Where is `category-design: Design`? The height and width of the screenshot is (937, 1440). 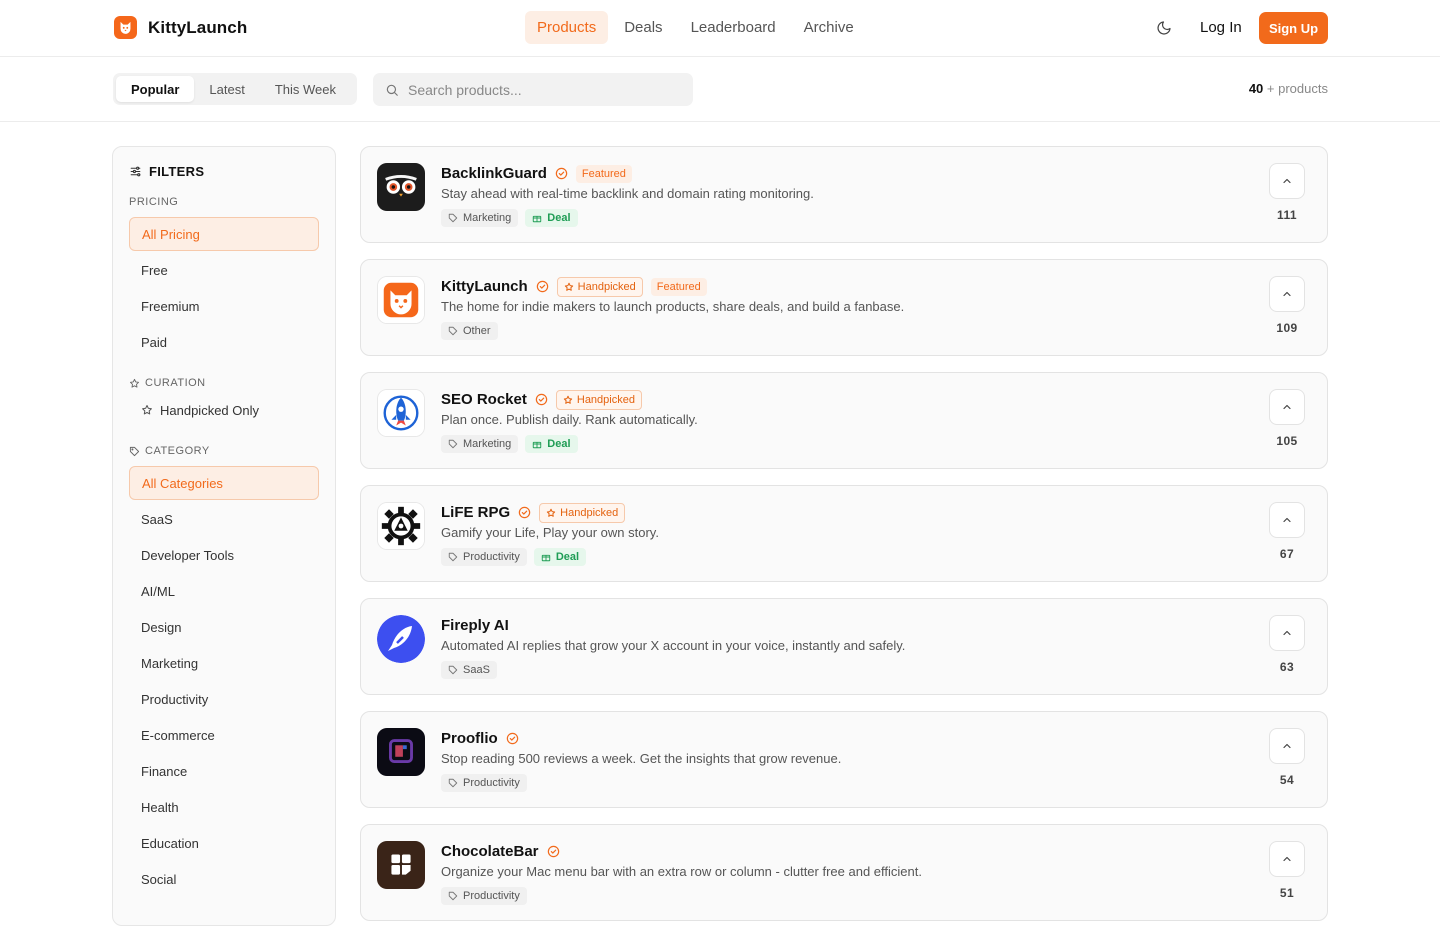
category-design: Design is located at coordinates (224, 627).